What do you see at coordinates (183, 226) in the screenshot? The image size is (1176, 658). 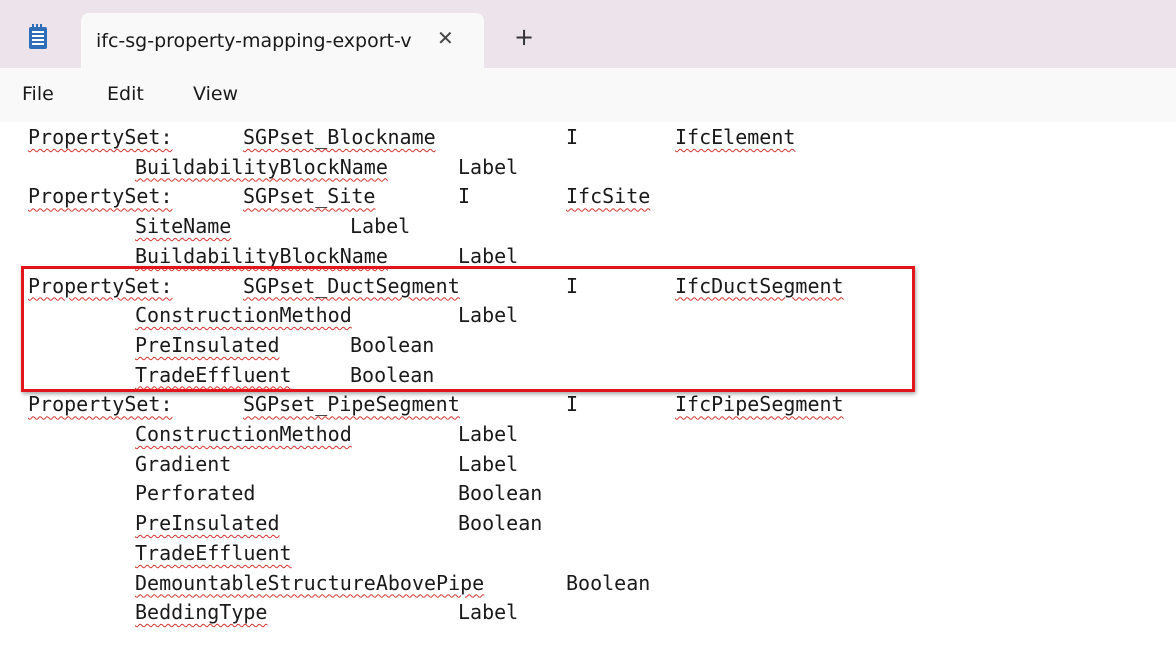 I see `line-token-key: SiteName` at bounding box center [183, 226].